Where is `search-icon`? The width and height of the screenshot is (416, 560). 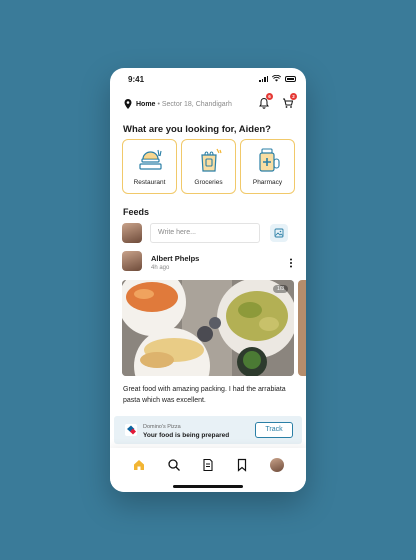 search-icon is located at coordinates (174, 465).